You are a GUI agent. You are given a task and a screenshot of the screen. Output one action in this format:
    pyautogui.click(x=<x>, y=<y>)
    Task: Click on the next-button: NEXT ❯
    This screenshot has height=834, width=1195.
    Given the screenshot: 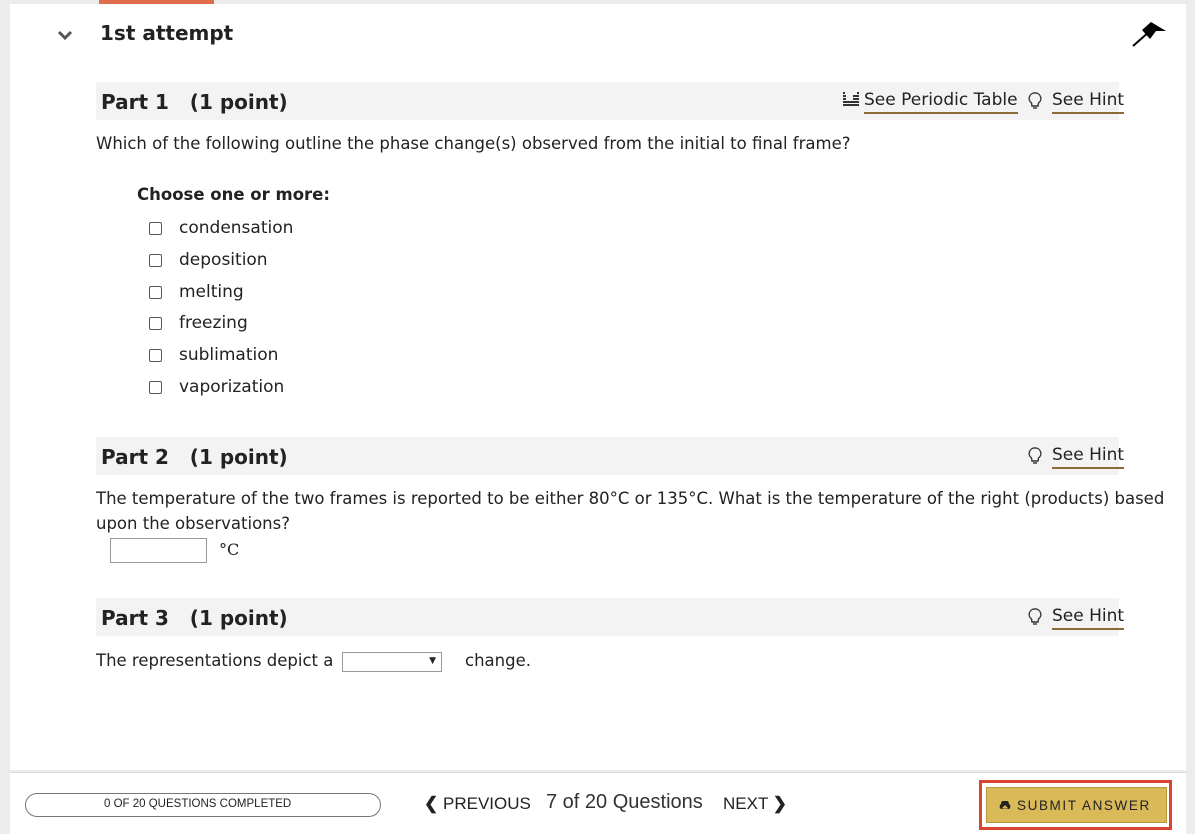 What is the action you would take?
    pyautogui.click(x=755, y=804)
    